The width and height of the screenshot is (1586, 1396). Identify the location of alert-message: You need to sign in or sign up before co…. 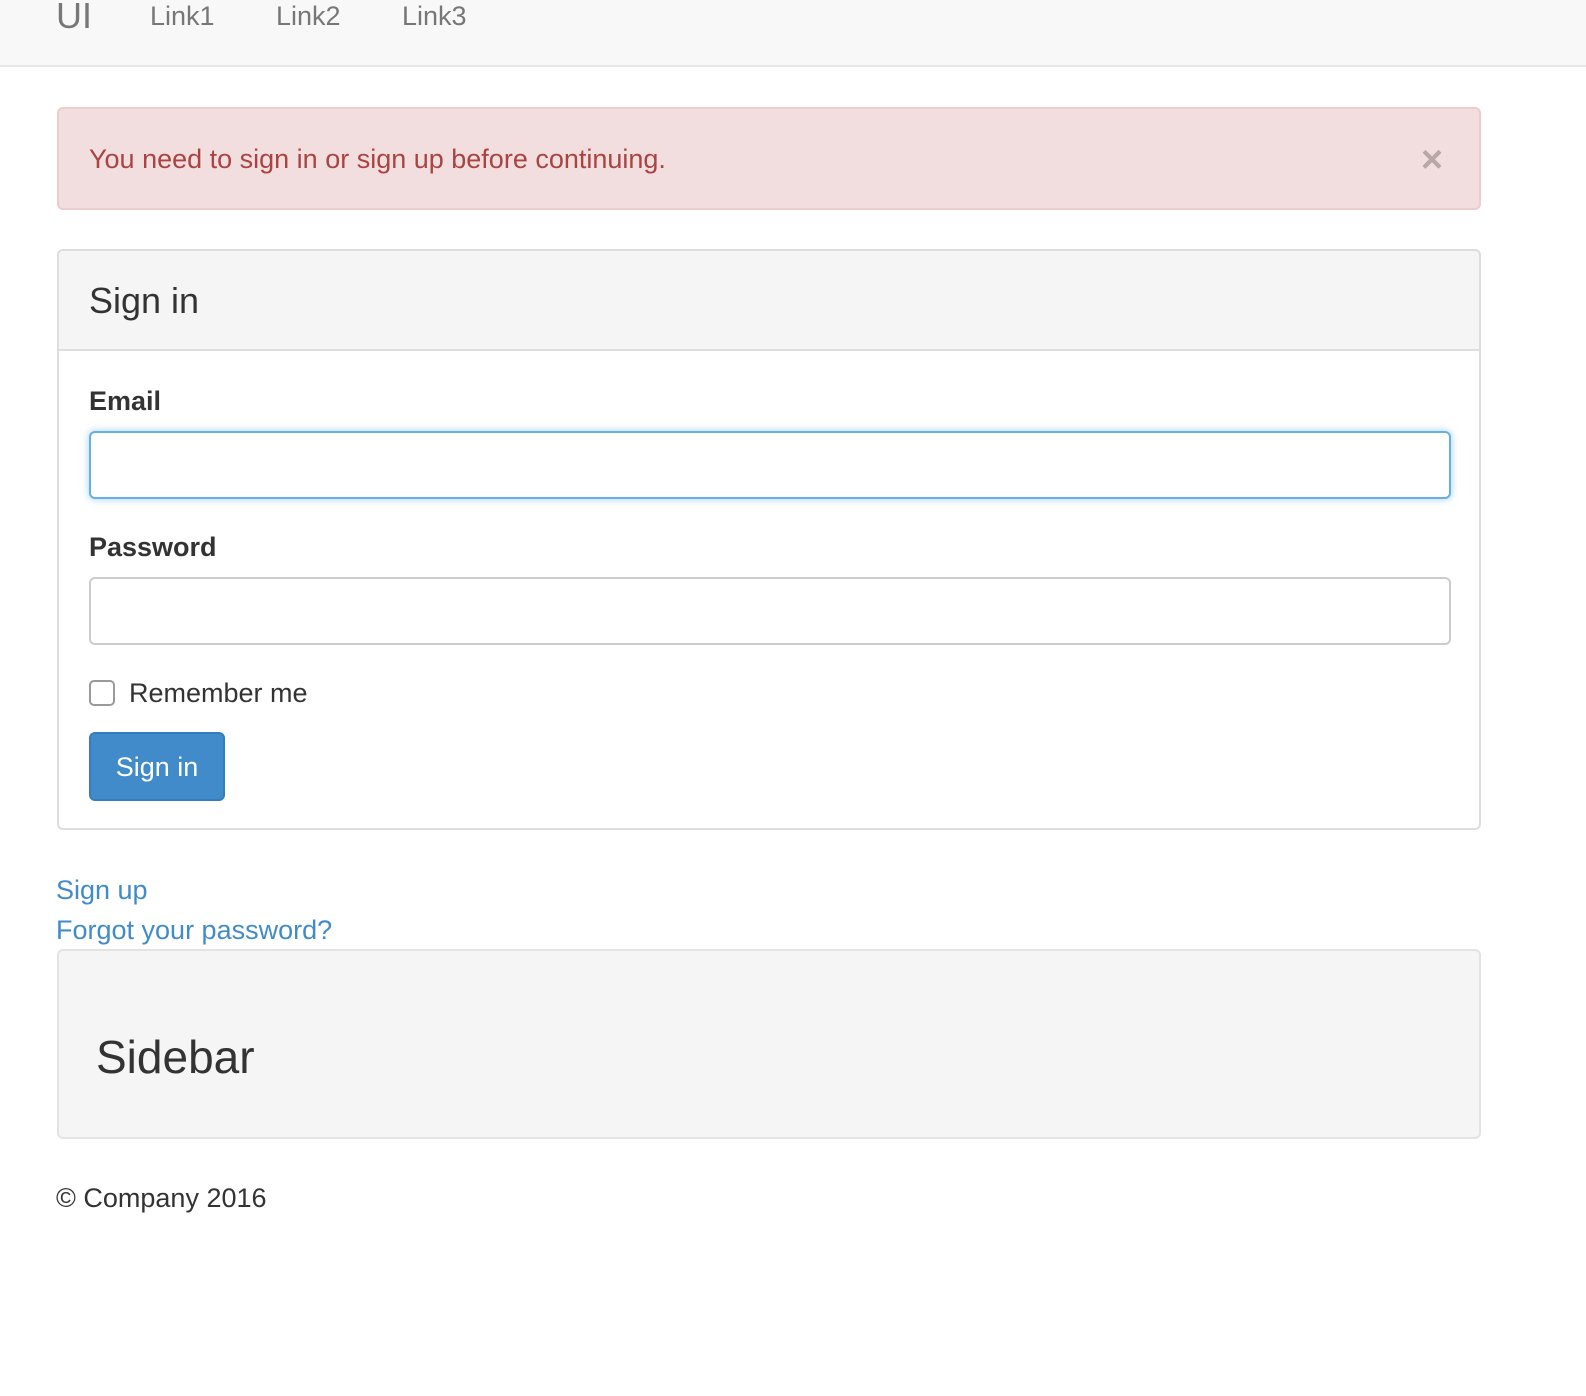
(377, 159).